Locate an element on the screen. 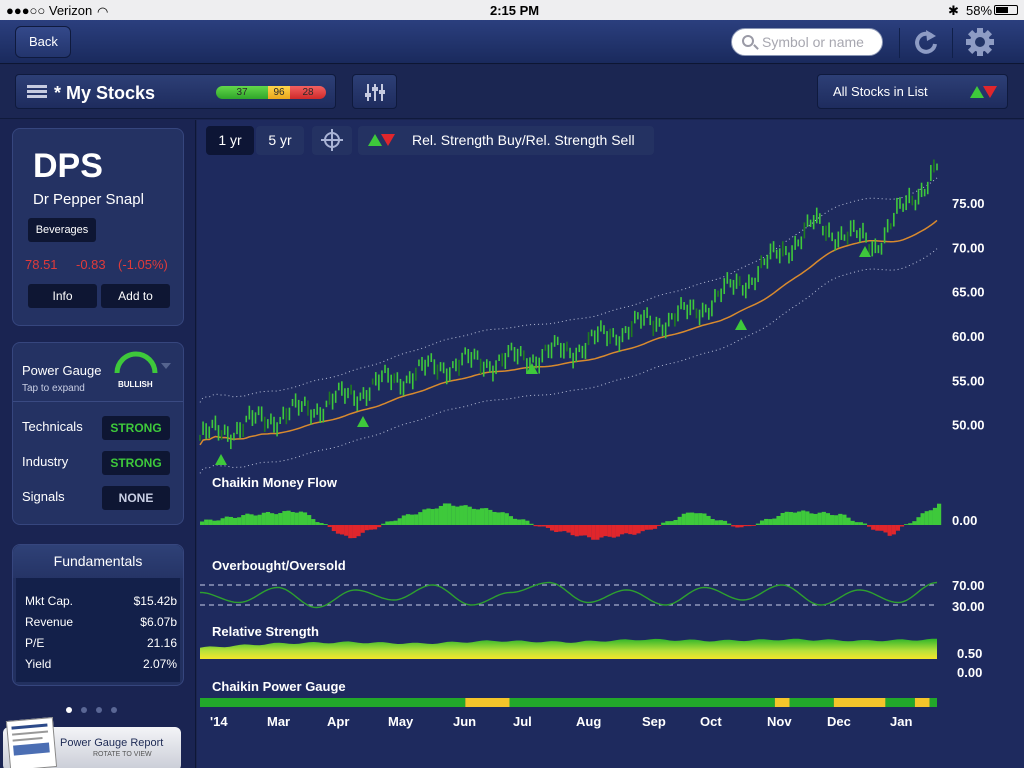 This screenshot has width=1024, height=768. gauge-row-label: Signals is located at coordinates (43, 496).